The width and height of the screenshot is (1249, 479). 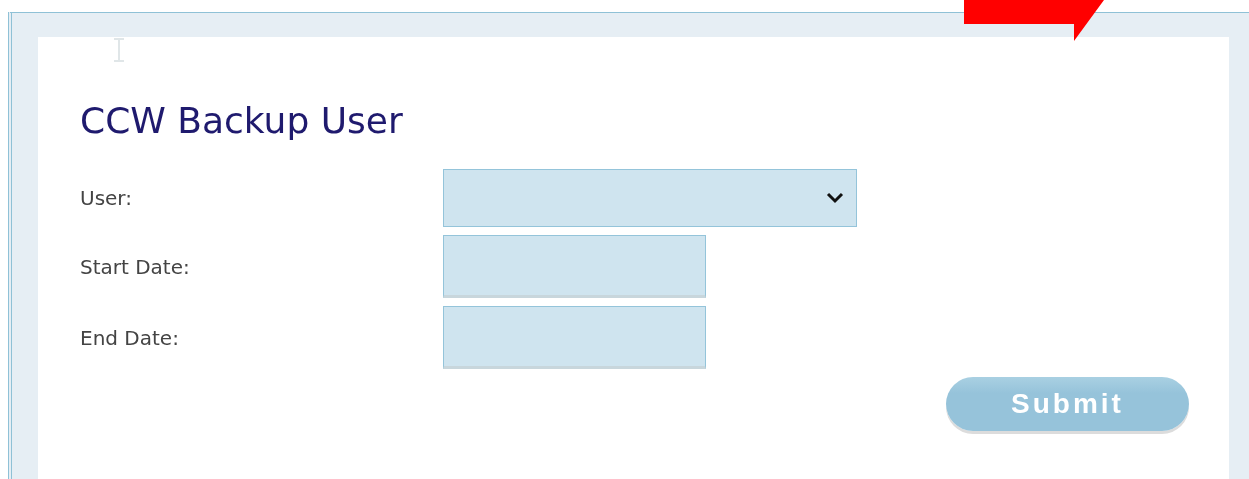 I want to click on chevron-down-icon, so click(x=835, y=198).